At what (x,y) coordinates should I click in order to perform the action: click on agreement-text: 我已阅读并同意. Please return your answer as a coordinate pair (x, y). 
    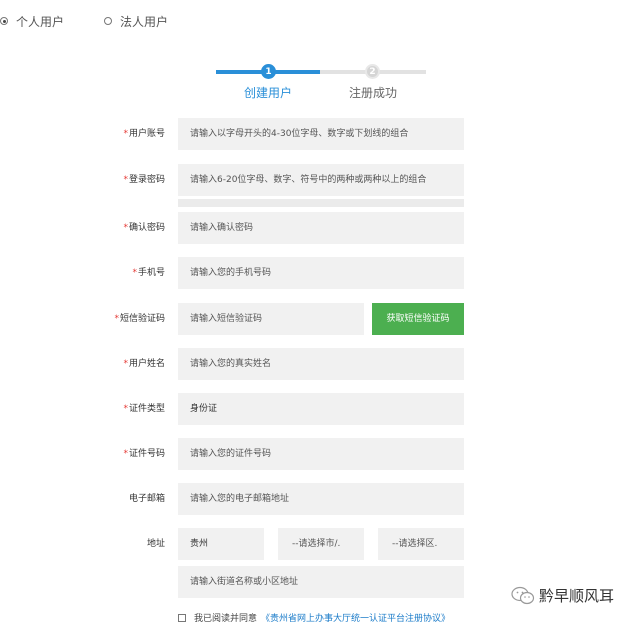
    Looking at the image, I should click on (226, 619).